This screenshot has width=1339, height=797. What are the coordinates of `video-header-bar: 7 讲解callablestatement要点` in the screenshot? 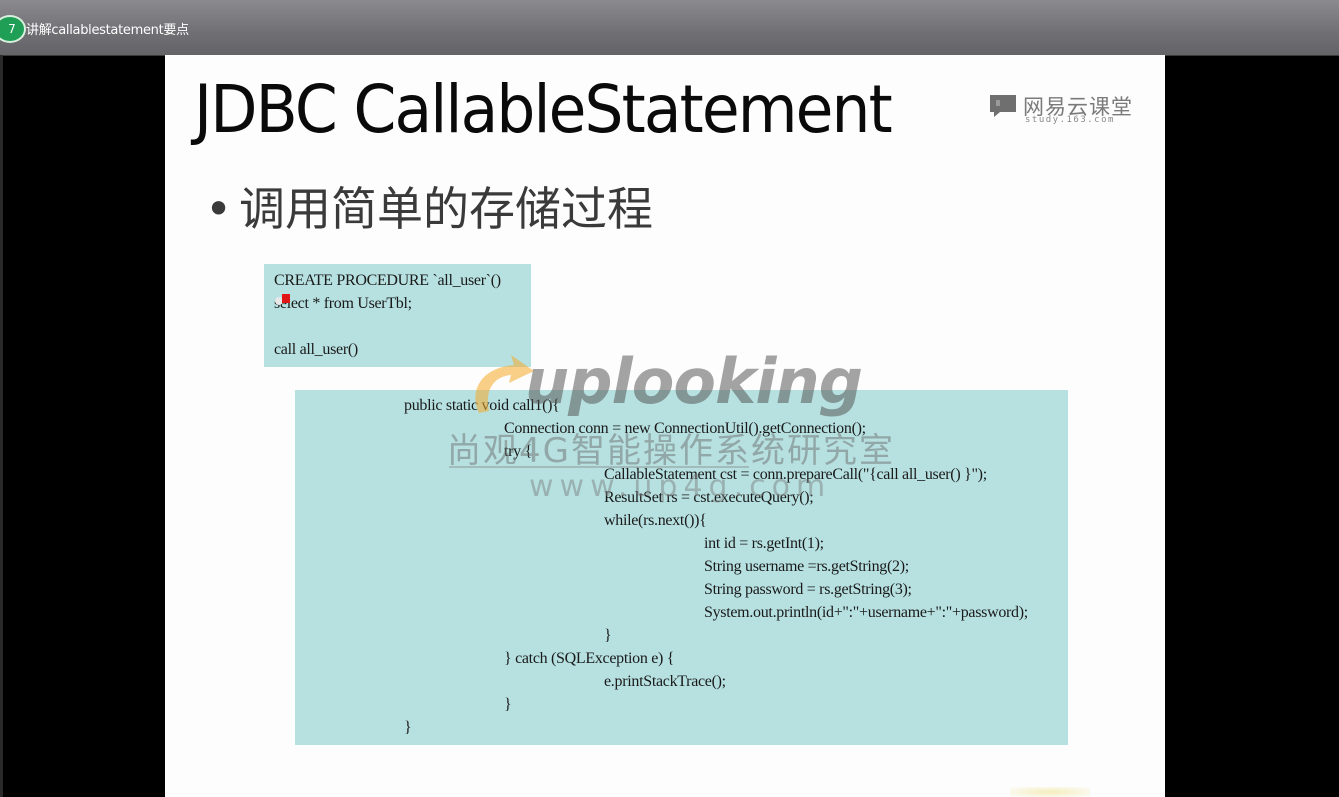 It's located at (669, 28).